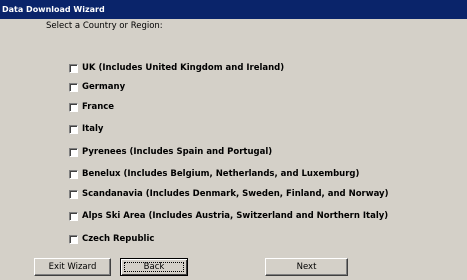 The image size is (467, 280). Describe the element at coordinates (177, 152) in the screenshot. I see `region-label: Pyrenees (Includes Spain and Portugal)` at that location.